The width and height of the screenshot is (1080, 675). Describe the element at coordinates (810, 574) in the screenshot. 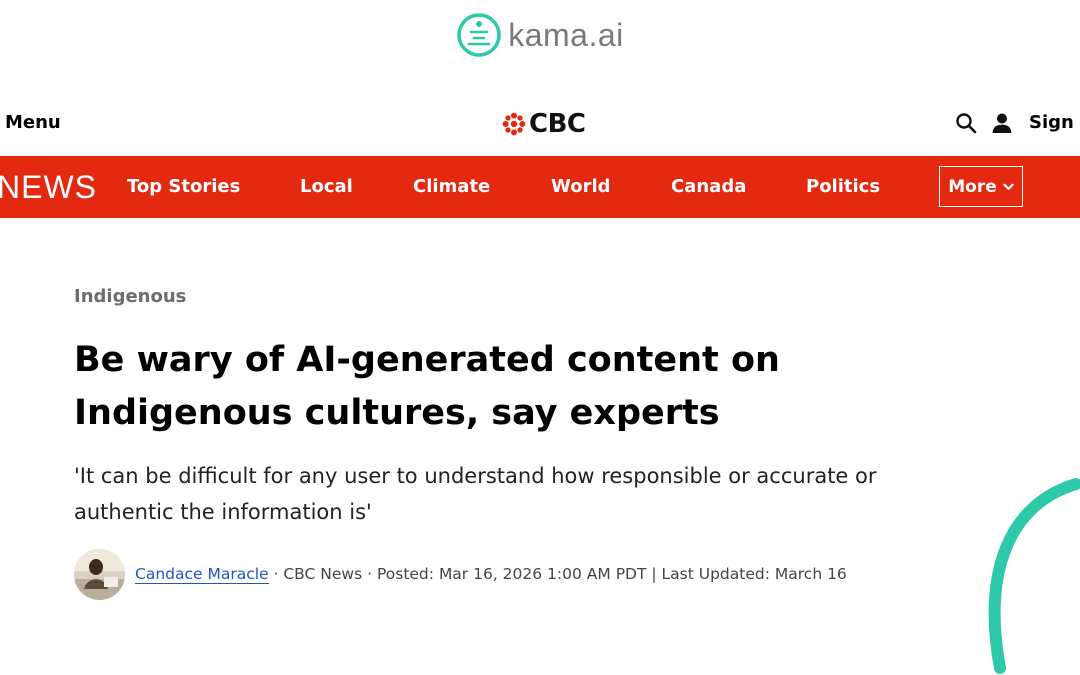

I see `updated-date: March 16` at that location.